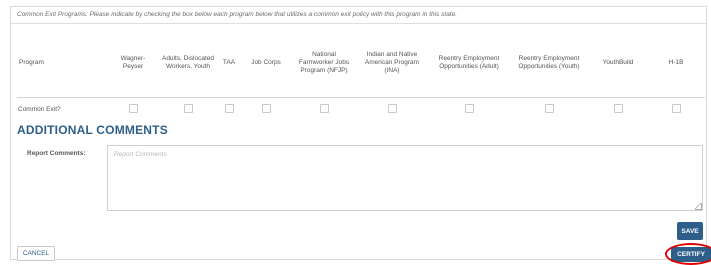 The width and height of the screenshot is (711, 265). I want to click on checkbox-wagner-peyser, so click(133, 108).